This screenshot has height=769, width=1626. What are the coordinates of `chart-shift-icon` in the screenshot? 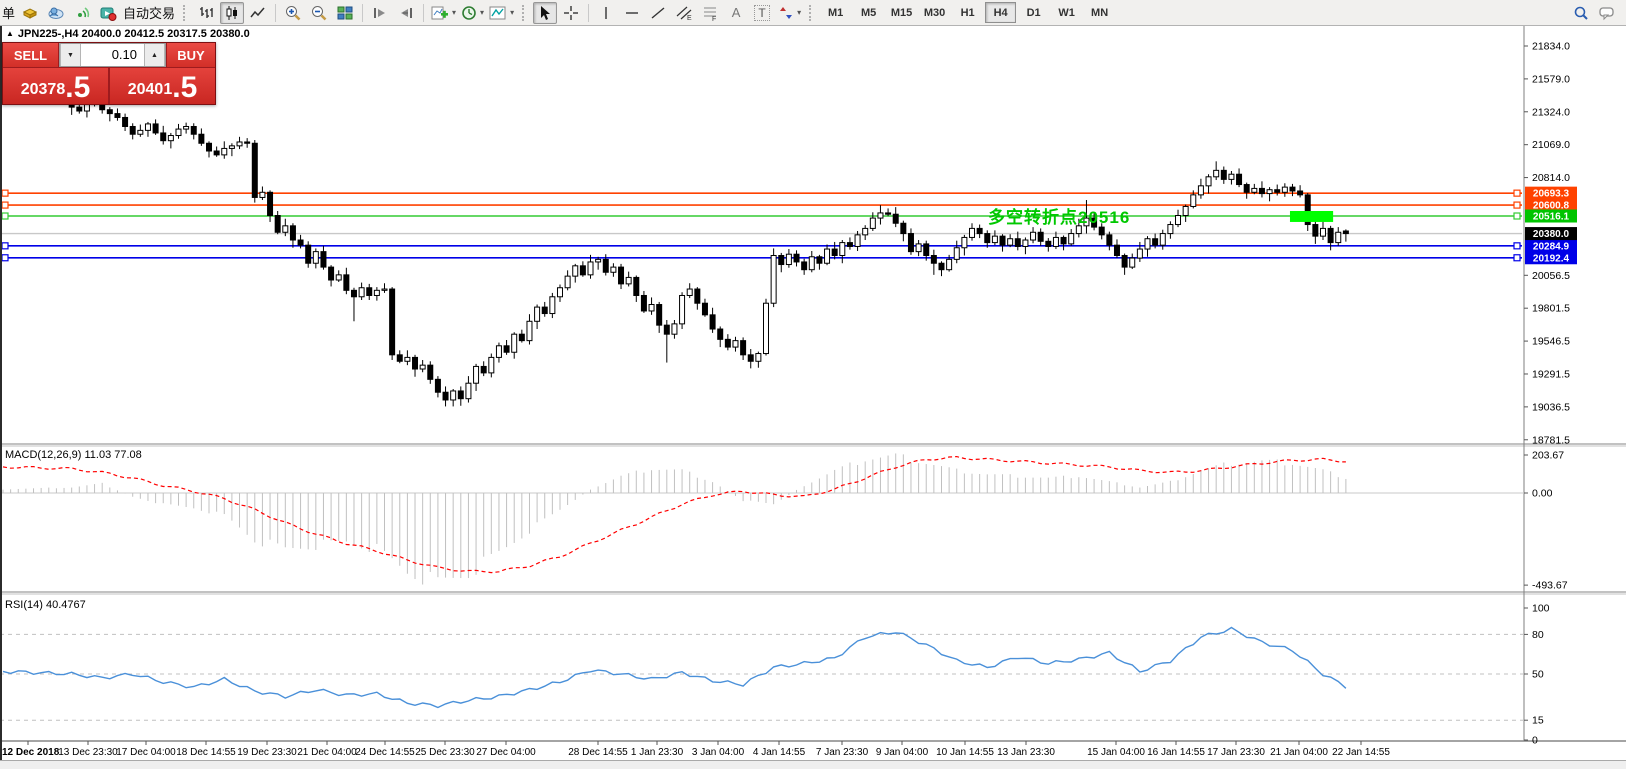 It's located at (406, 13).